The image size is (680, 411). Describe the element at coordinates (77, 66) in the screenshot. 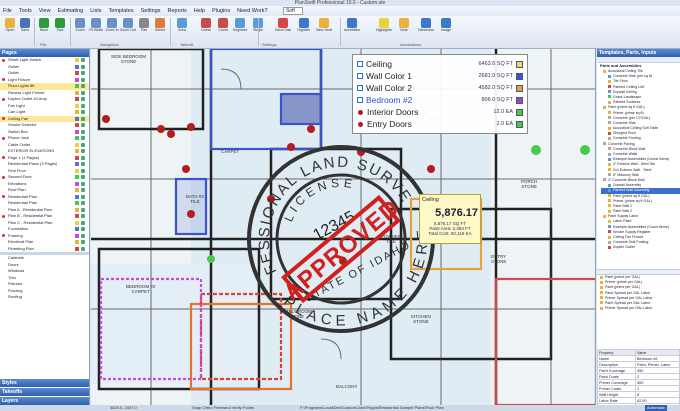

I see `color-swatch` at that location.